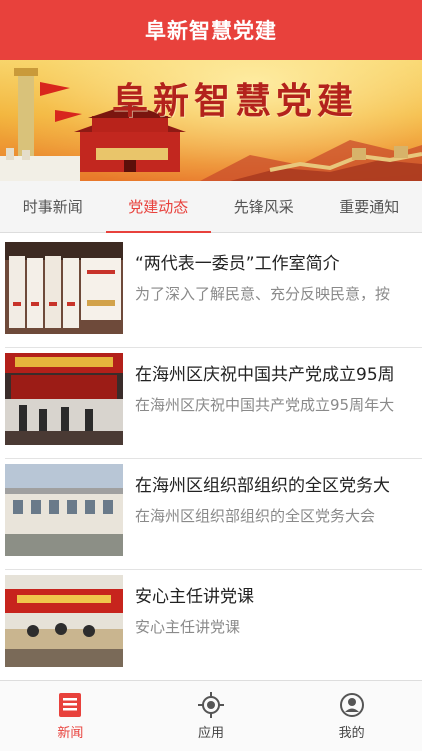 The width and height of the screenshot is (422, 751). I want to click on nav-news: 新闻, so click(70, 716).